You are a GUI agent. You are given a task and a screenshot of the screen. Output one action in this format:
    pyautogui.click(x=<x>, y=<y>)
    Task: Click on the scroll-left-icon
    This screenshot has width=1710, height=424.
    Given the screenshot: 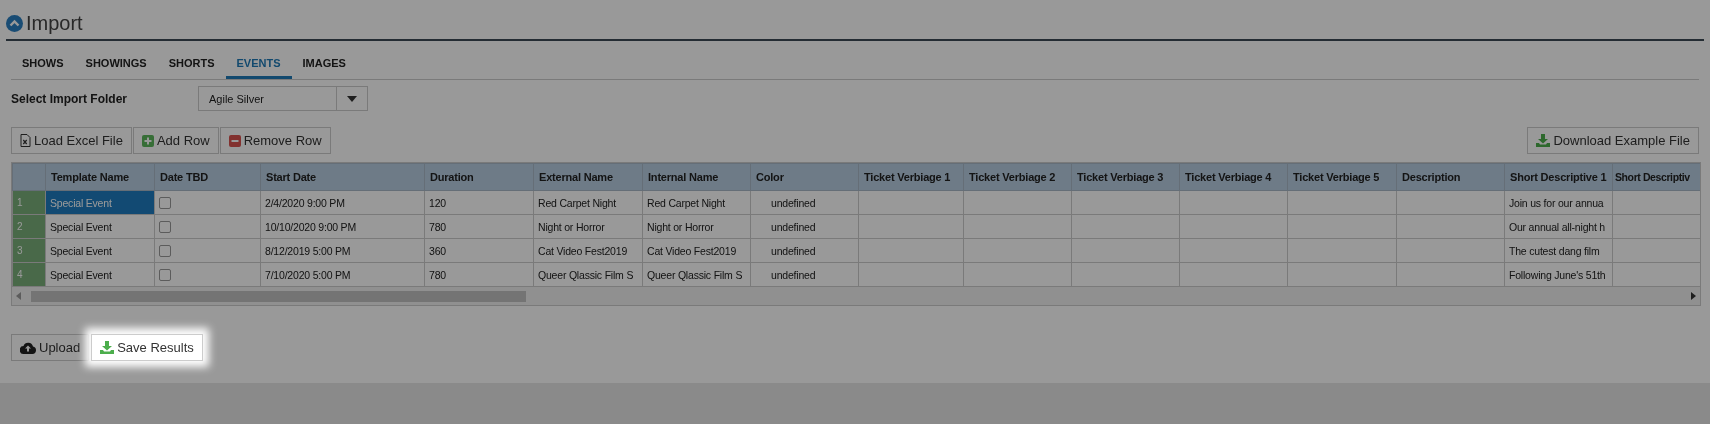 What is the action you would take?
    pyautogui.click(x=18, y=296)
    